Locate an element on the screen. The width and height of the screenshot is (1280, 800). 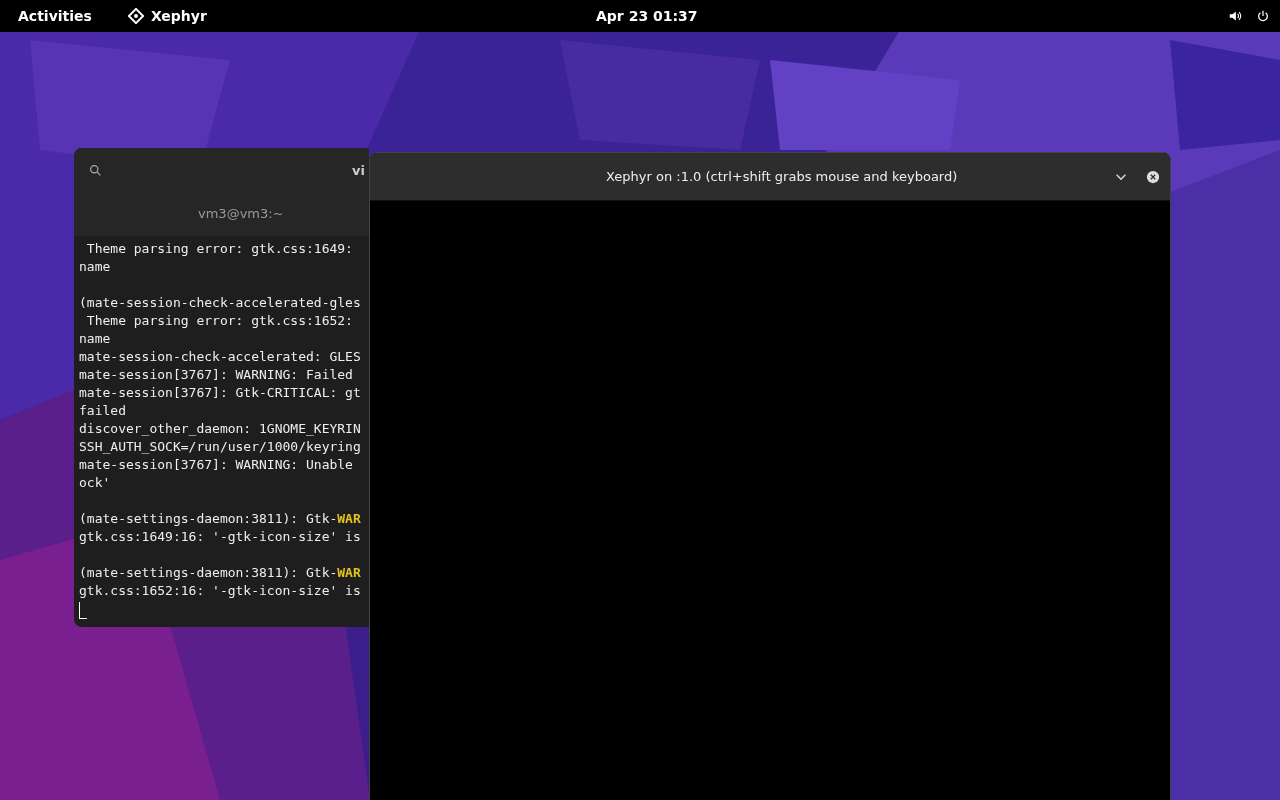
app-icon is located at coordinates (135, 16).